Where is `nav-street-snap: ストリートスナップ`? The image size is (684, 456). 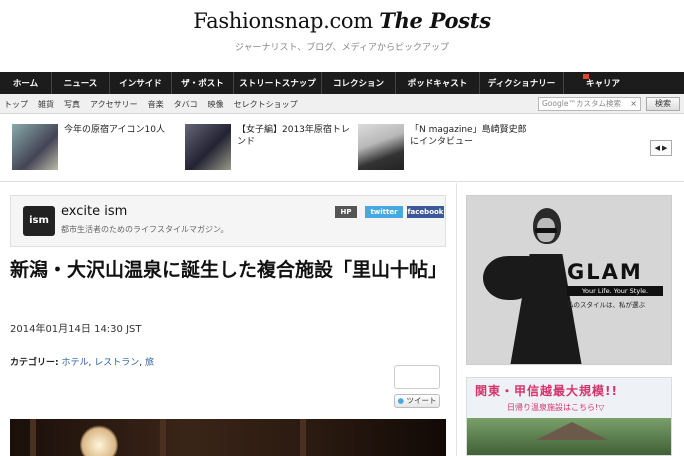
nav-street-snap: ストリートスナップ is located at coordinates (278, 83).